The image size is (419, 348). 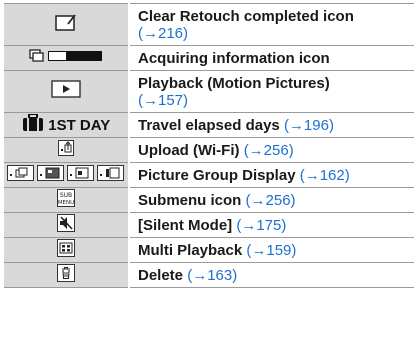 I want to click on table-row: Clear Retouch completed icon (→216), so click(x=209, y=24).